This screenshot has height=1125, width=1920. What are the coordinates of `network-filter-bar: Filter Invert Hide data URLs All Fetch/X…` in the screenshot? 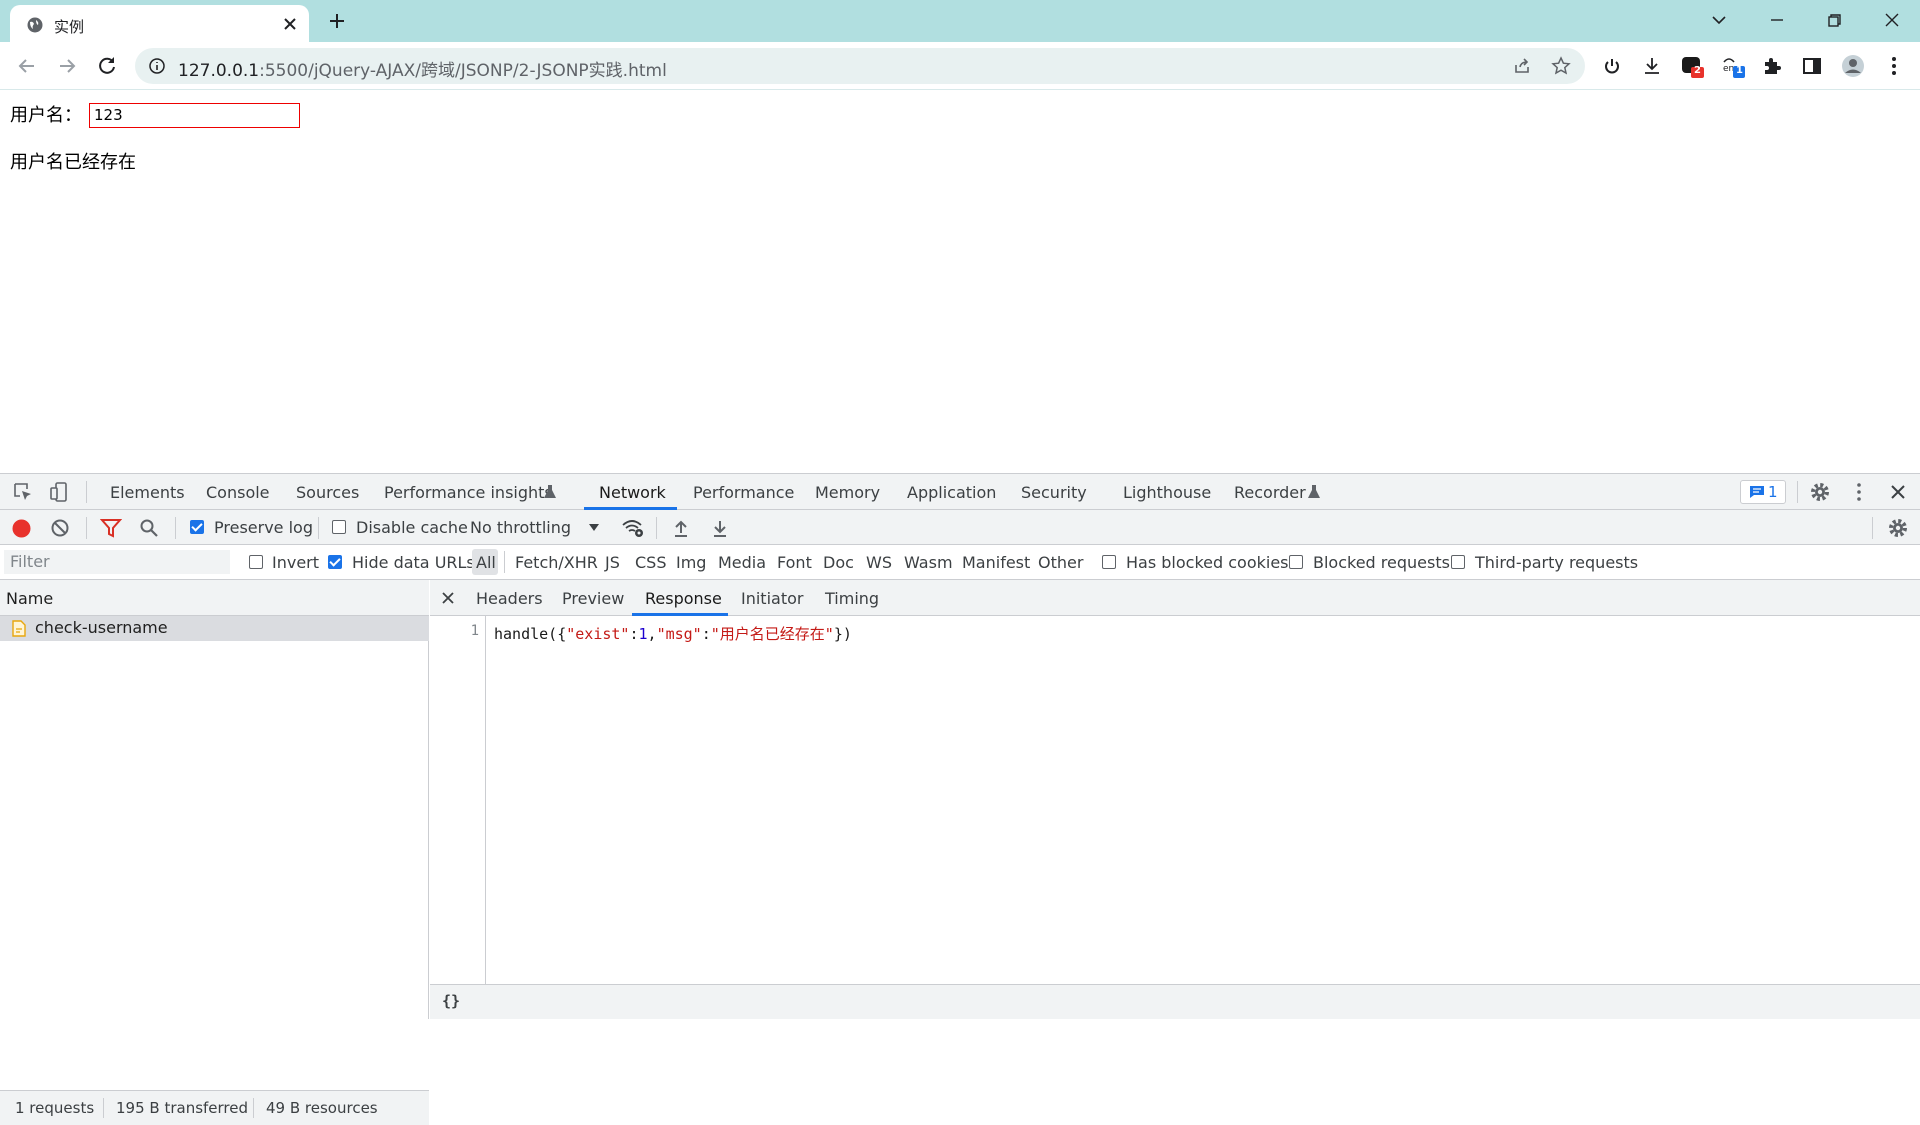 It's located at (960, 562).